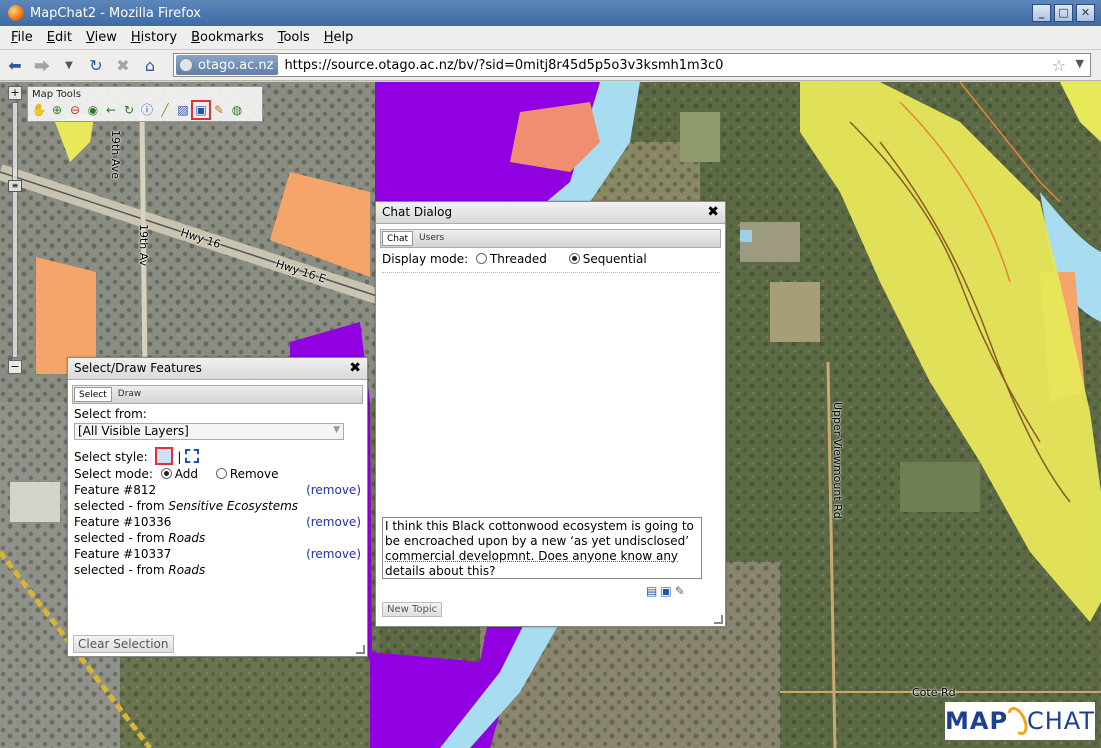  Describe the element at coordinates (551, 272) in the screenshot. I see `chat-divider` at that location.